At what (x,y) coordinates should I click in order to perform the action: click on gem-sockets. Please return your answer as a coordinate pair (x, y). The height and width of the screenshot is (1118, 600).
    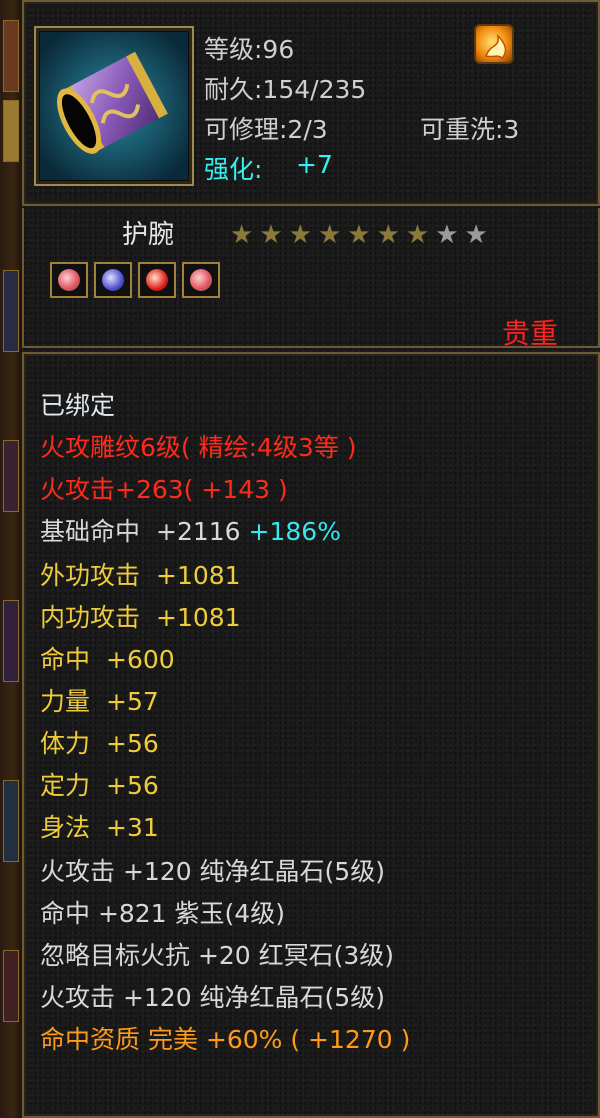
    Looking at the image, I should click on (135, 280).